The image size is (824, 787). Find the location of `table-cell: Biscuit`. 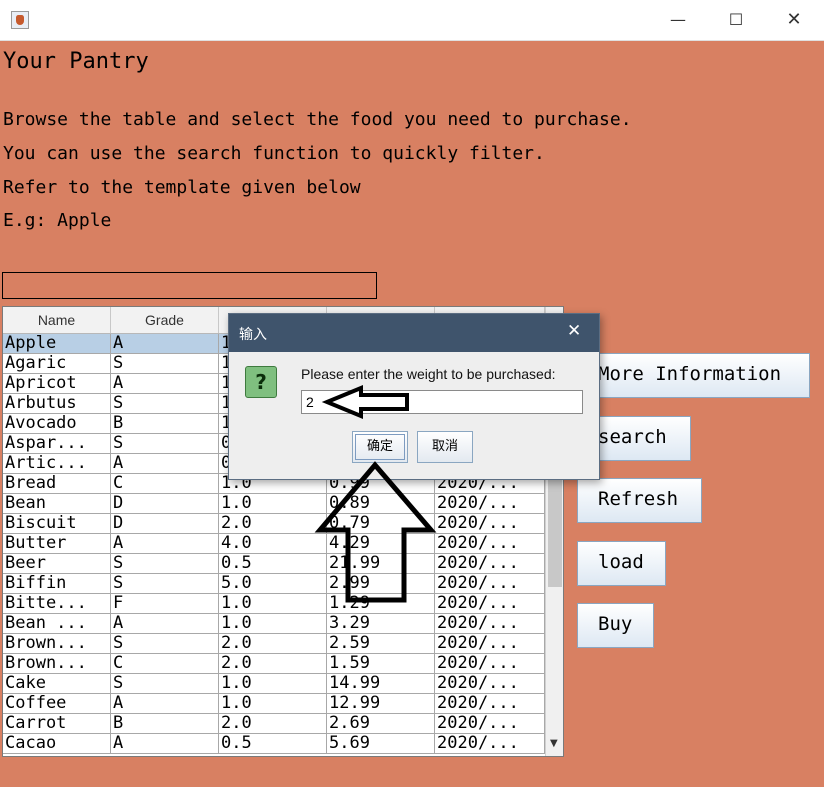

table-cell: Biscuit is located at coordinates (57, 523).